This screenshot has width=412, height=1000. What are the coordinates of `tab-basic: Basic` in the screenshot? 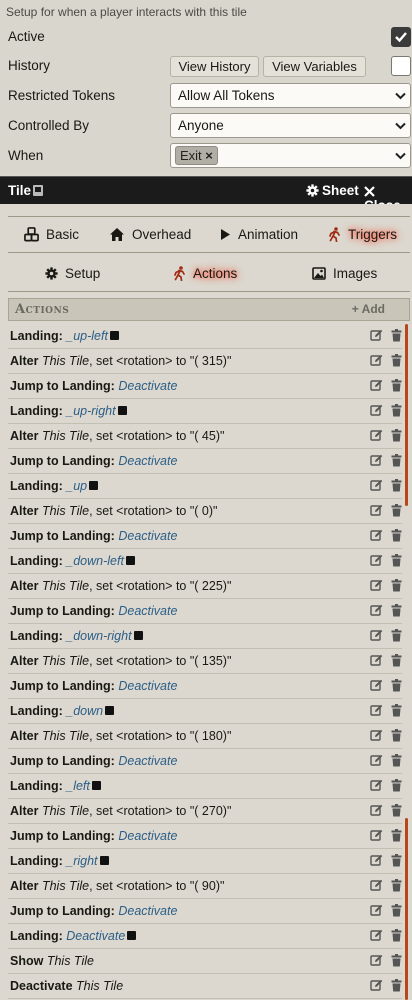 It's located at (51, 234).